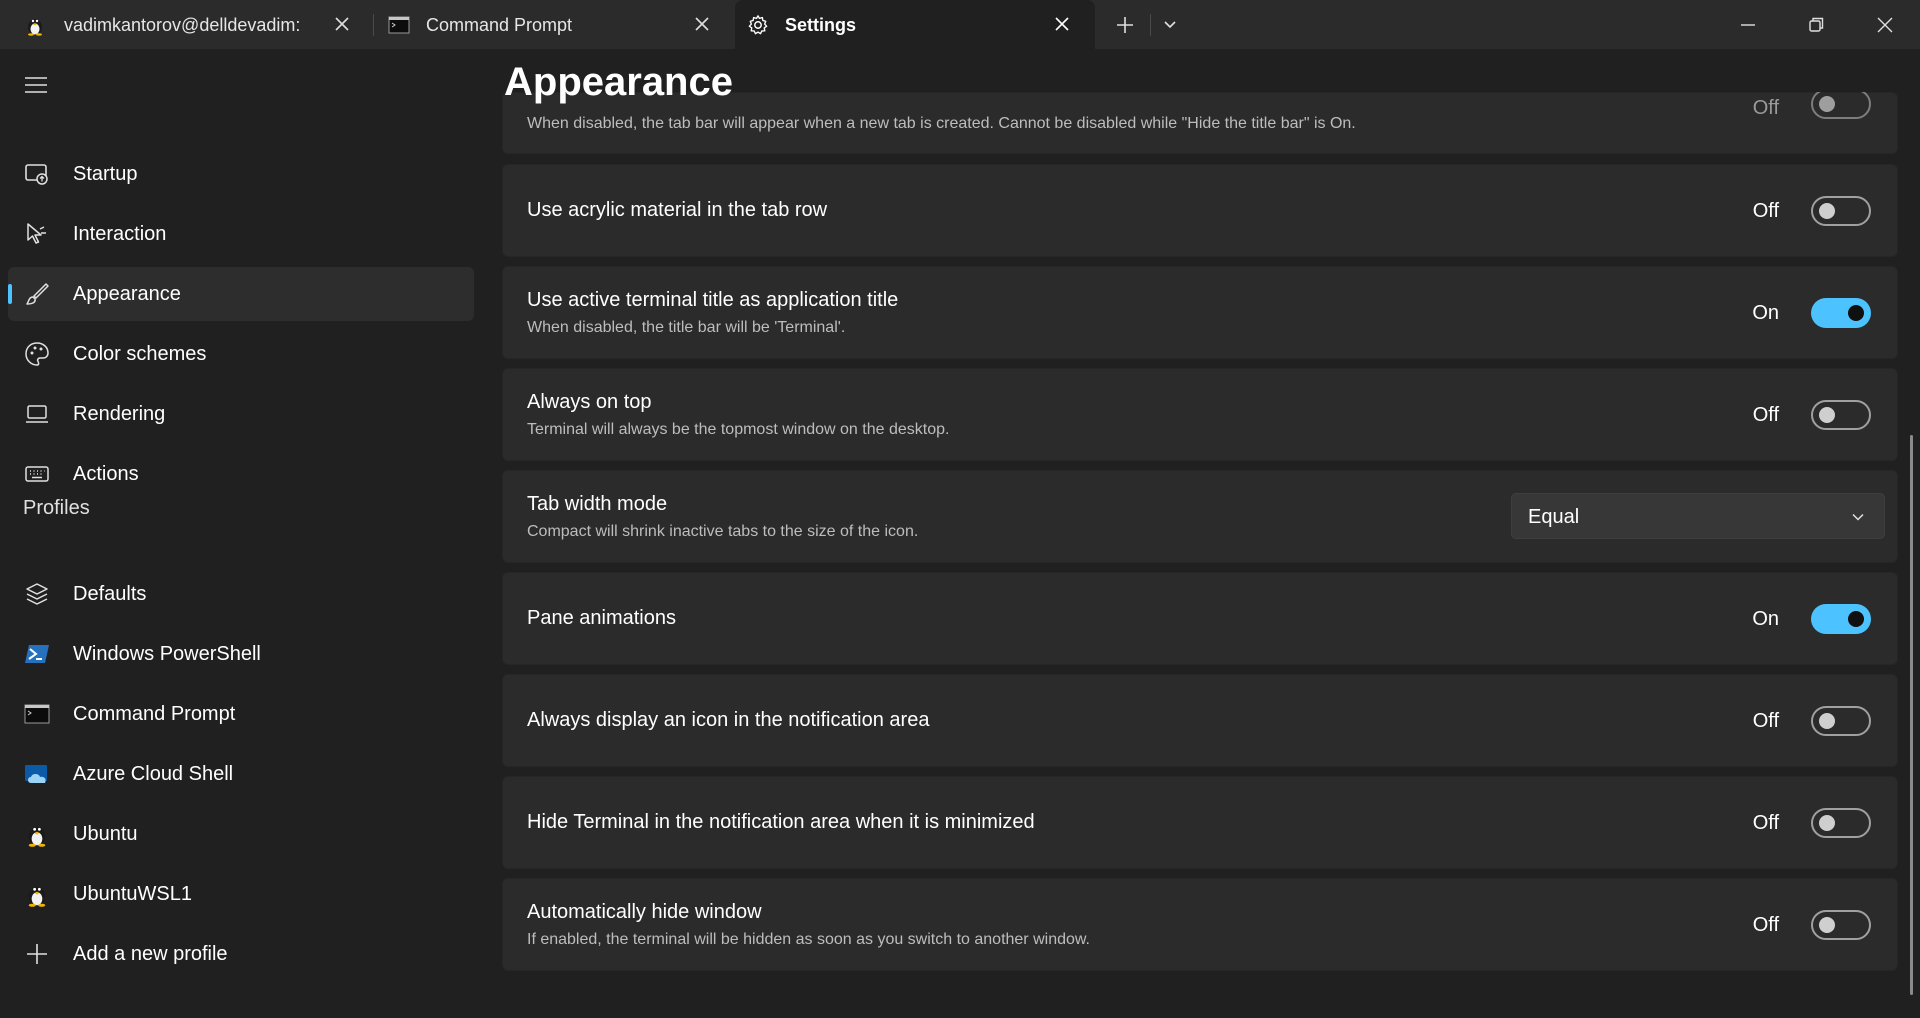  I want to click on sidebar-item-rendering: Rendering, so click(241, 414).